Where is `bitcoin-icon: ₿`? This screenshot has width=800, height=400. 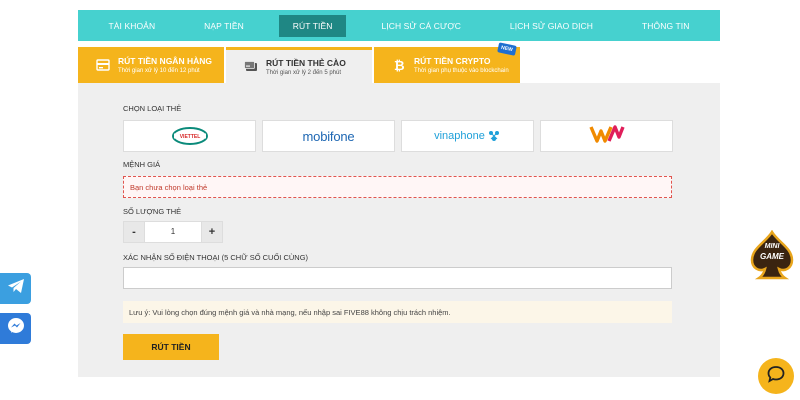 bitcoin-icon: ₿ is located at coordinates (399, 65).